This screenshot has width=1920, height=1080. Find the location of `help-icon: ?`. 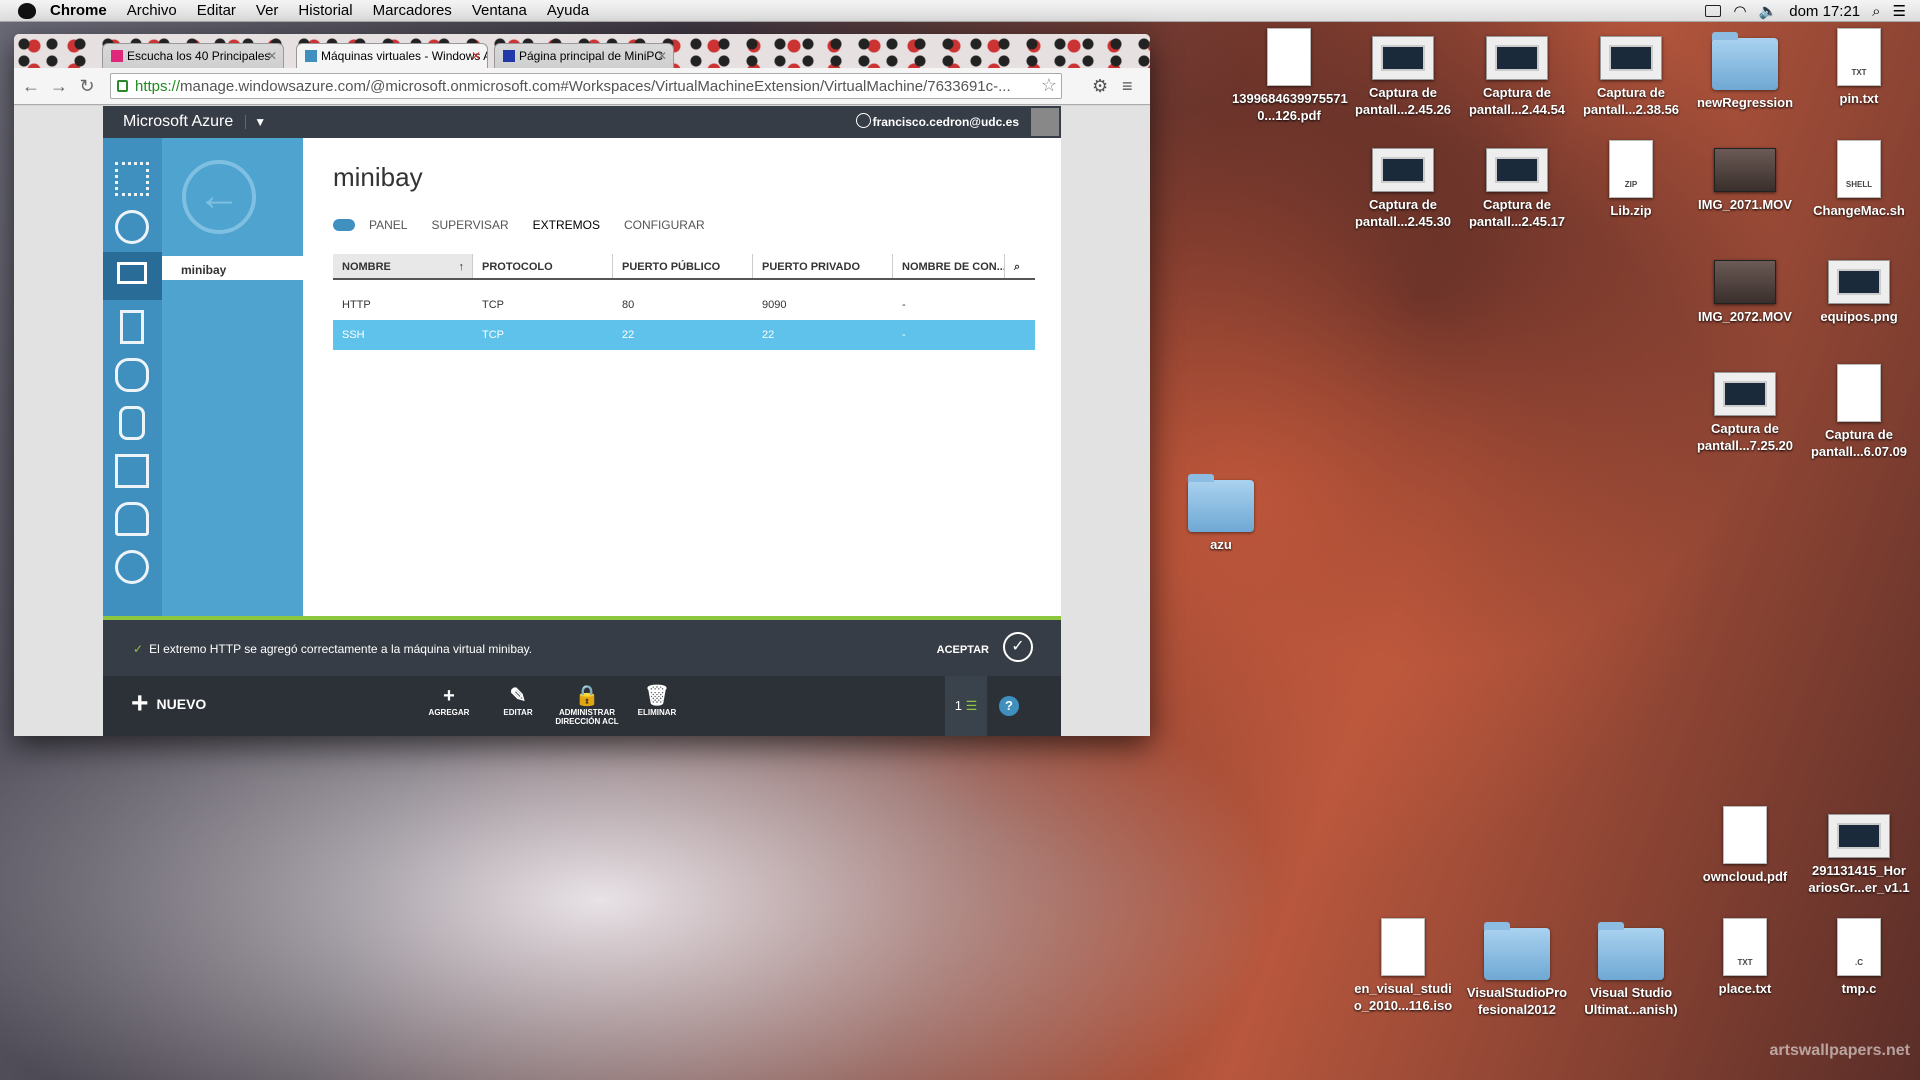

help-icon: ? is located at coordinates (1009, 706).